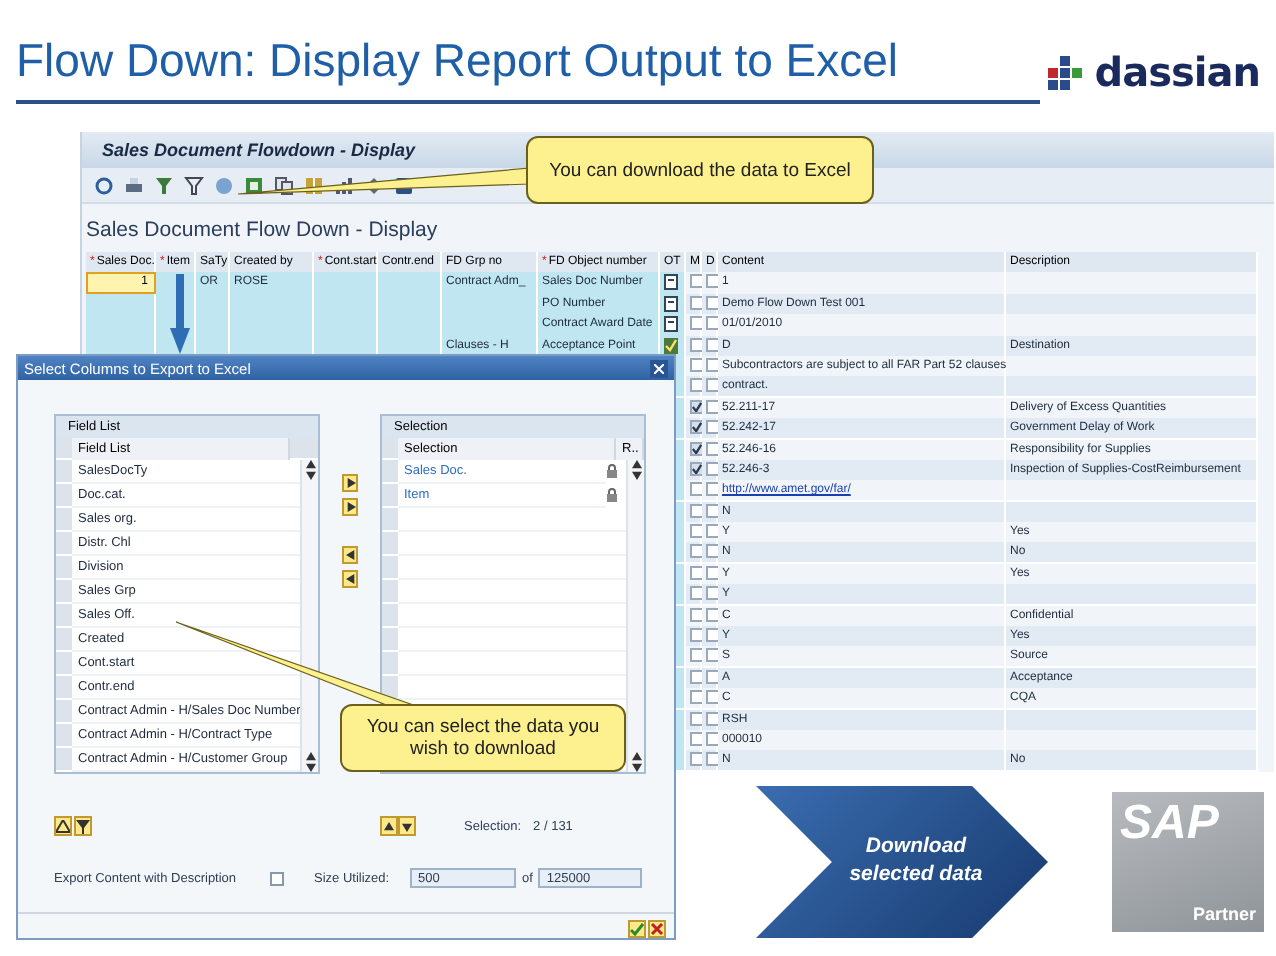 This screenshot has height=956, width=1276. What do you see at coordinates (671, 345) in the screenshot?
I see `checklist-icon` at bounding box center [671, 345].